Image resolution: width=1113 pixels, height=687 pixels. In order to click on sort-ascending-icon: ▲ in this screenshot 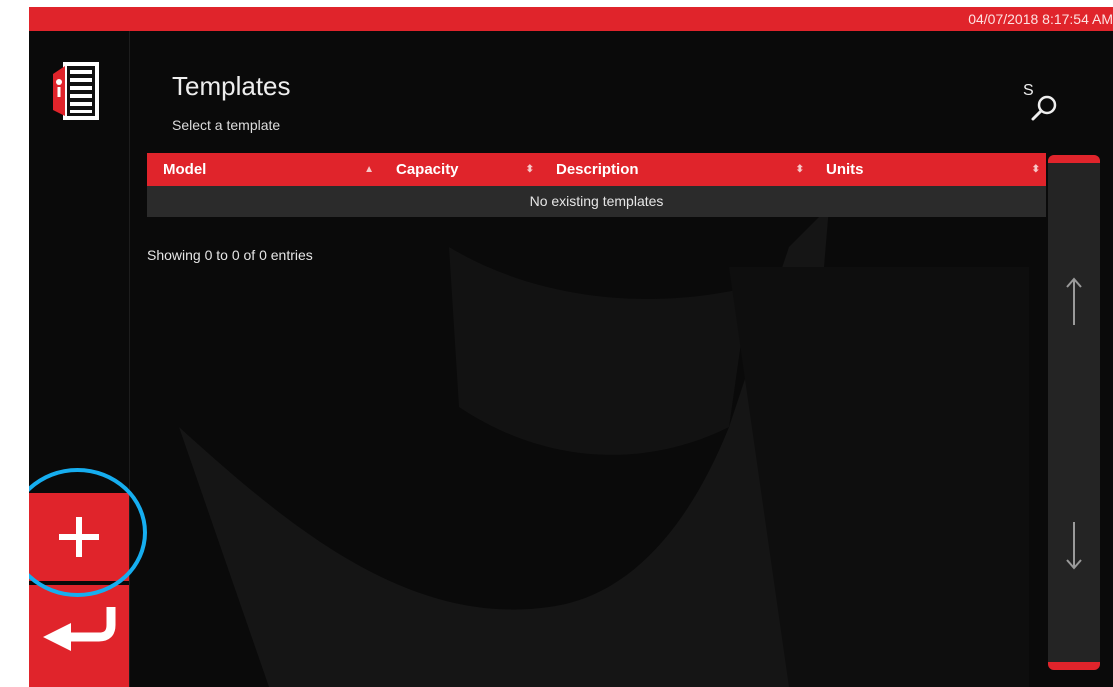, I will do `click(369, 169)`.